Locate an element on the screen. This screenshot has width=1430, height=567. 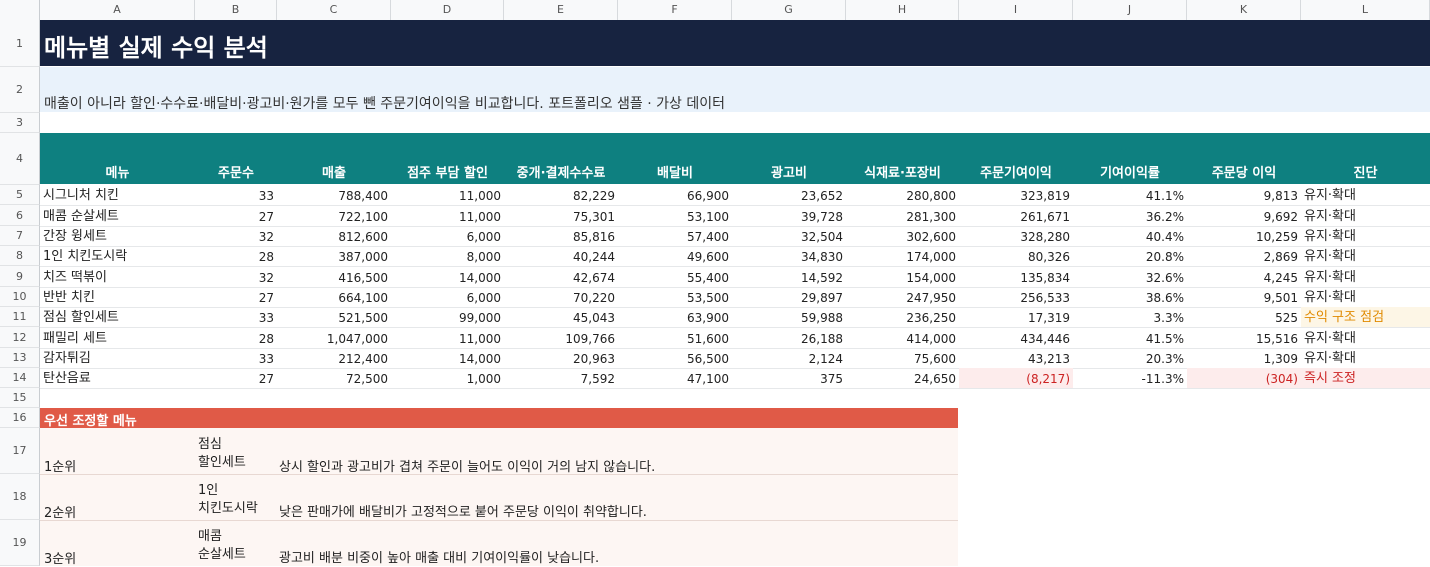
cell-menu: 매콤 순살세트 is located at coordinates (117, 215).